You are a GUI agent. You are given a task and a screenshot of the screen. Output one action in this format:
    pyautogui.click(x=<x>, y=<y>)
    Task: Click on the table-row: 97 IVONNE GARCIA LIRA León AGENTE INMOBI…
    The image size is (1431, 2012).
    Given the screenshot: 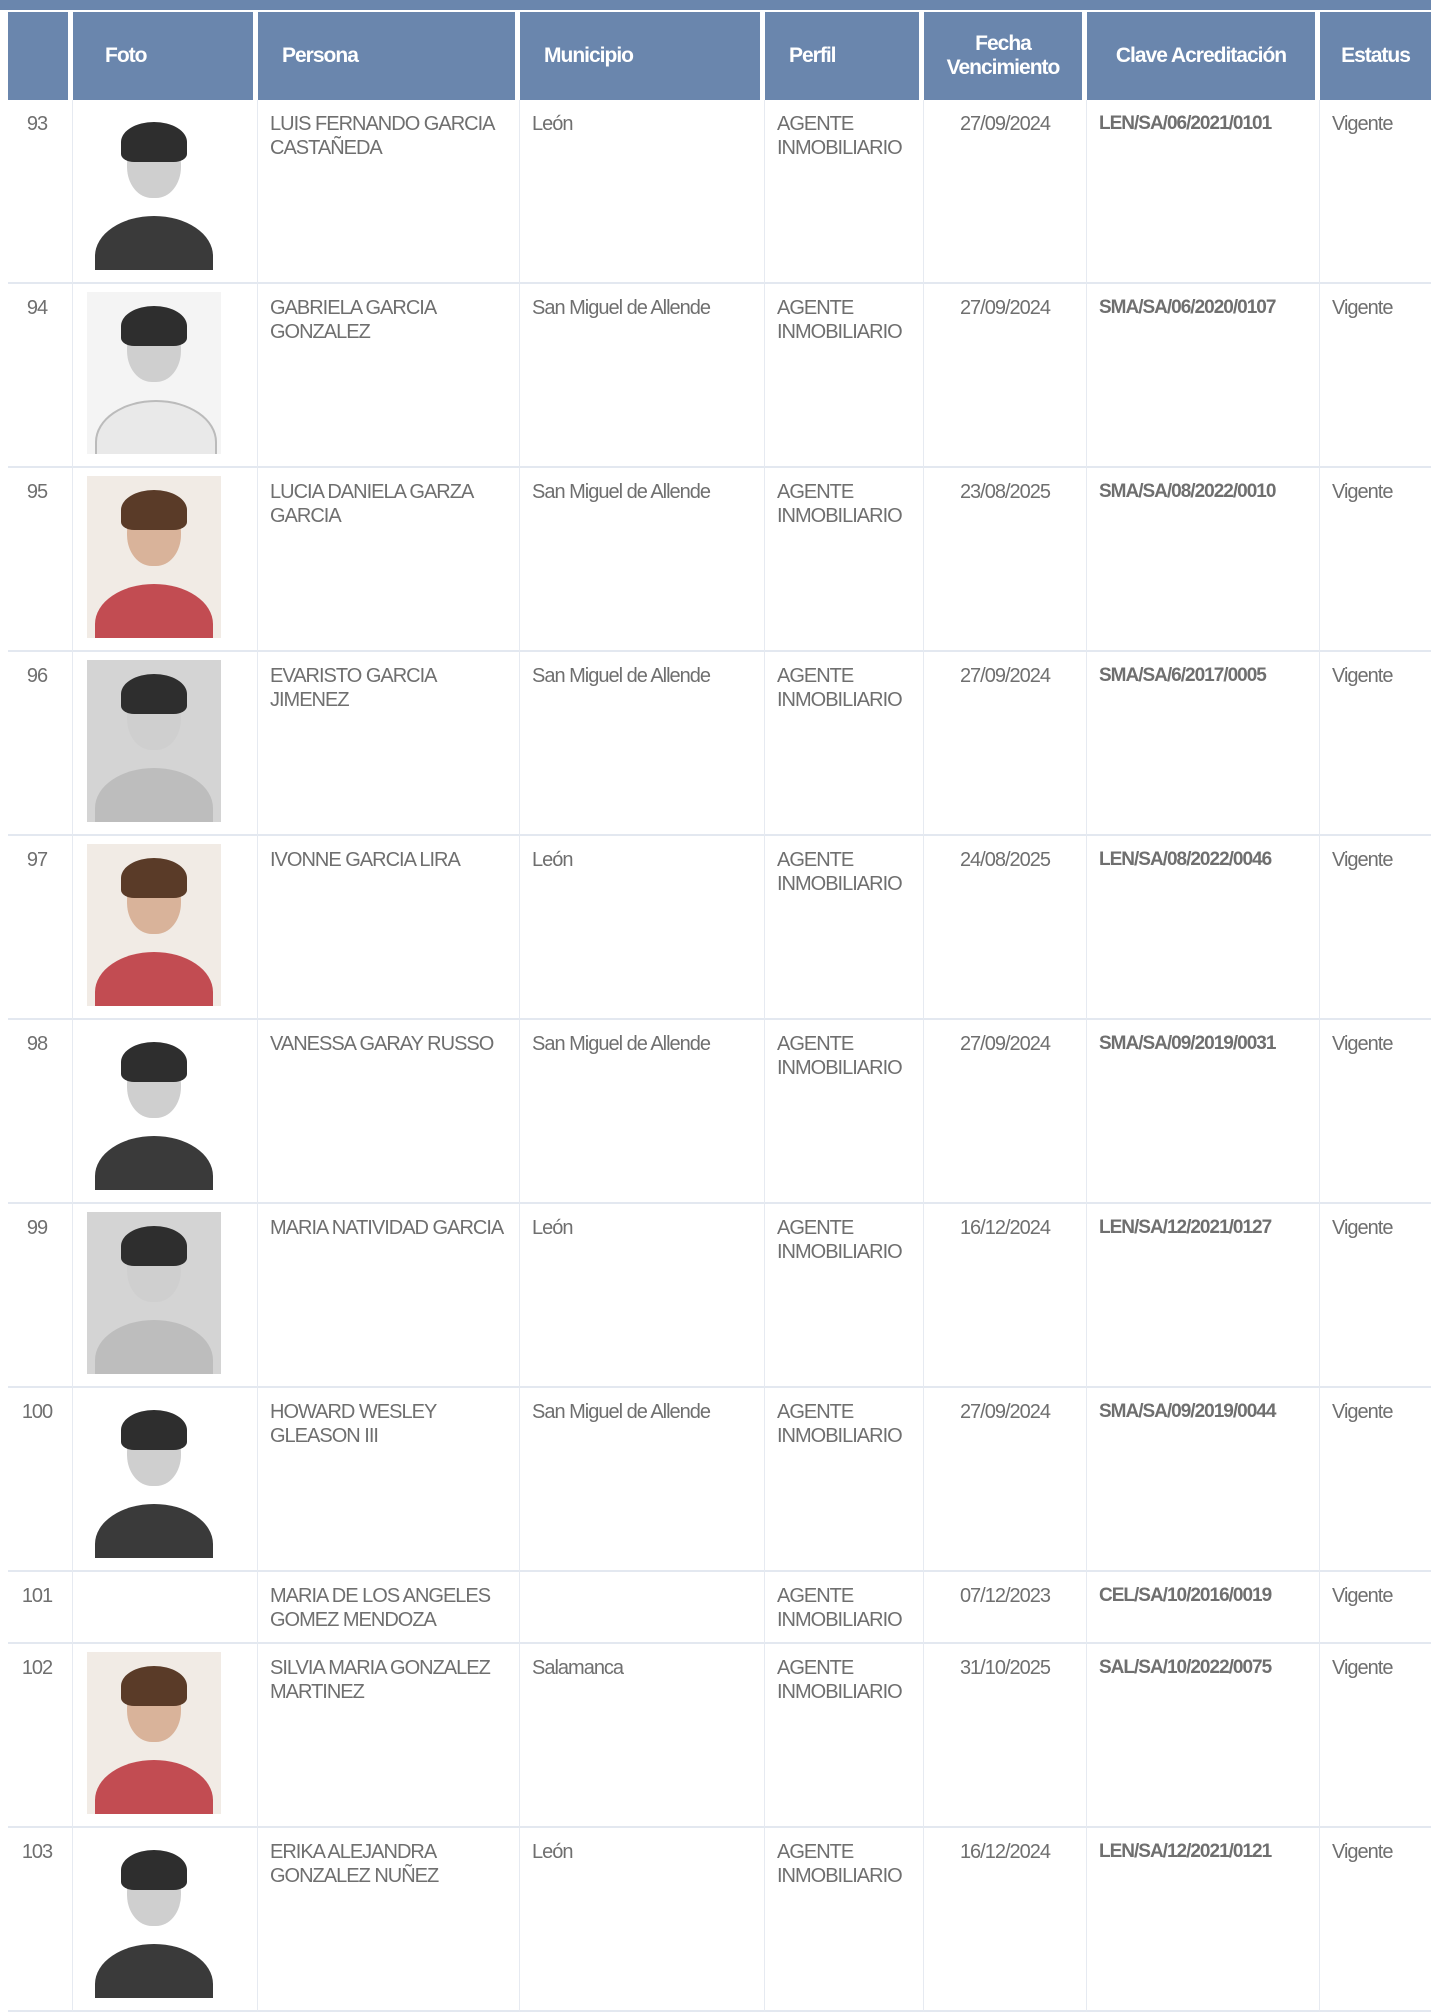 What is the action you would take?
    pyautogui.click(x=719, y=928)
    